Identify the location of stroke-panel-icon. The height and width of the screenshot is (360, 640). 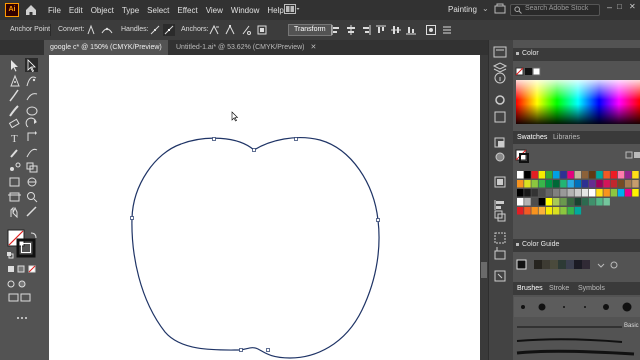
(500, 182).